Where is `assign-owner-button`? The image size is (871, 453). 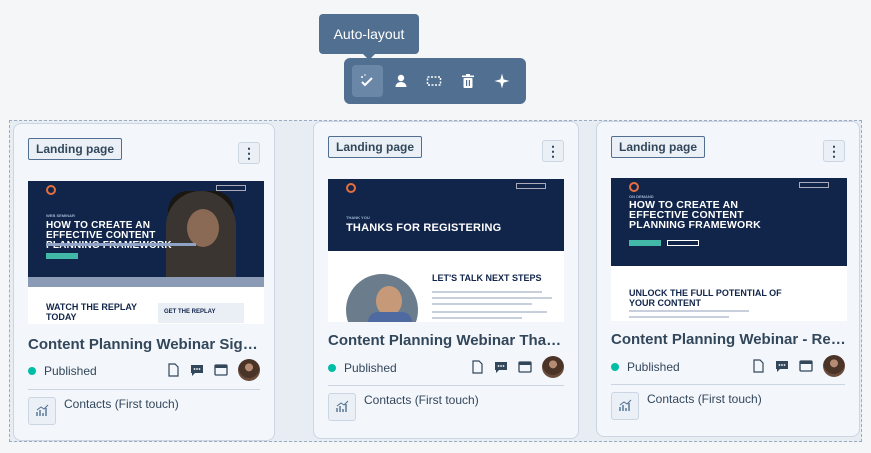
assign-owner-button is located at coordinates (401, 81).